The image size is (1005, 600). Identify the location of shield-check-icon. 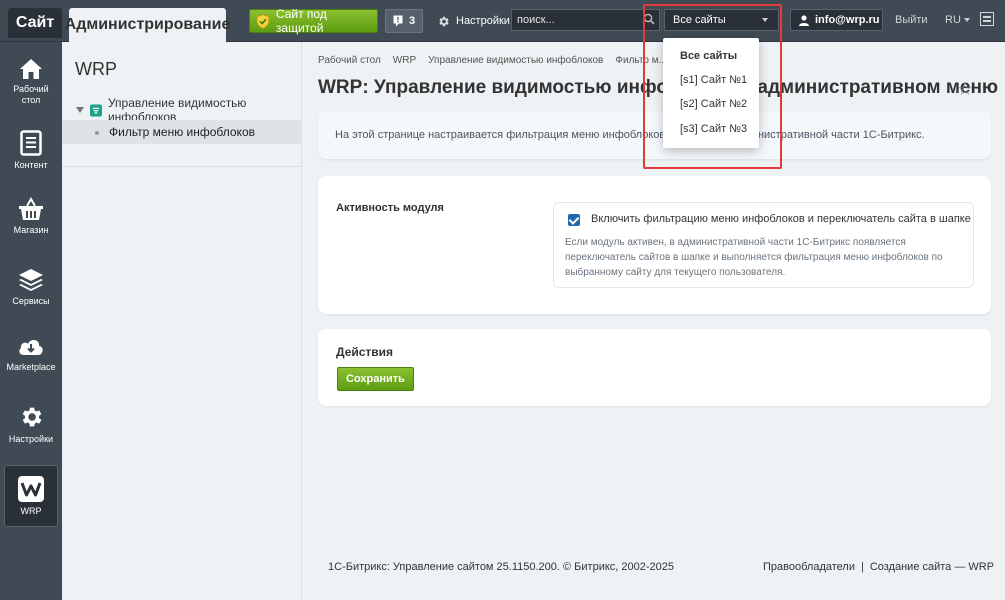
(263, 21).